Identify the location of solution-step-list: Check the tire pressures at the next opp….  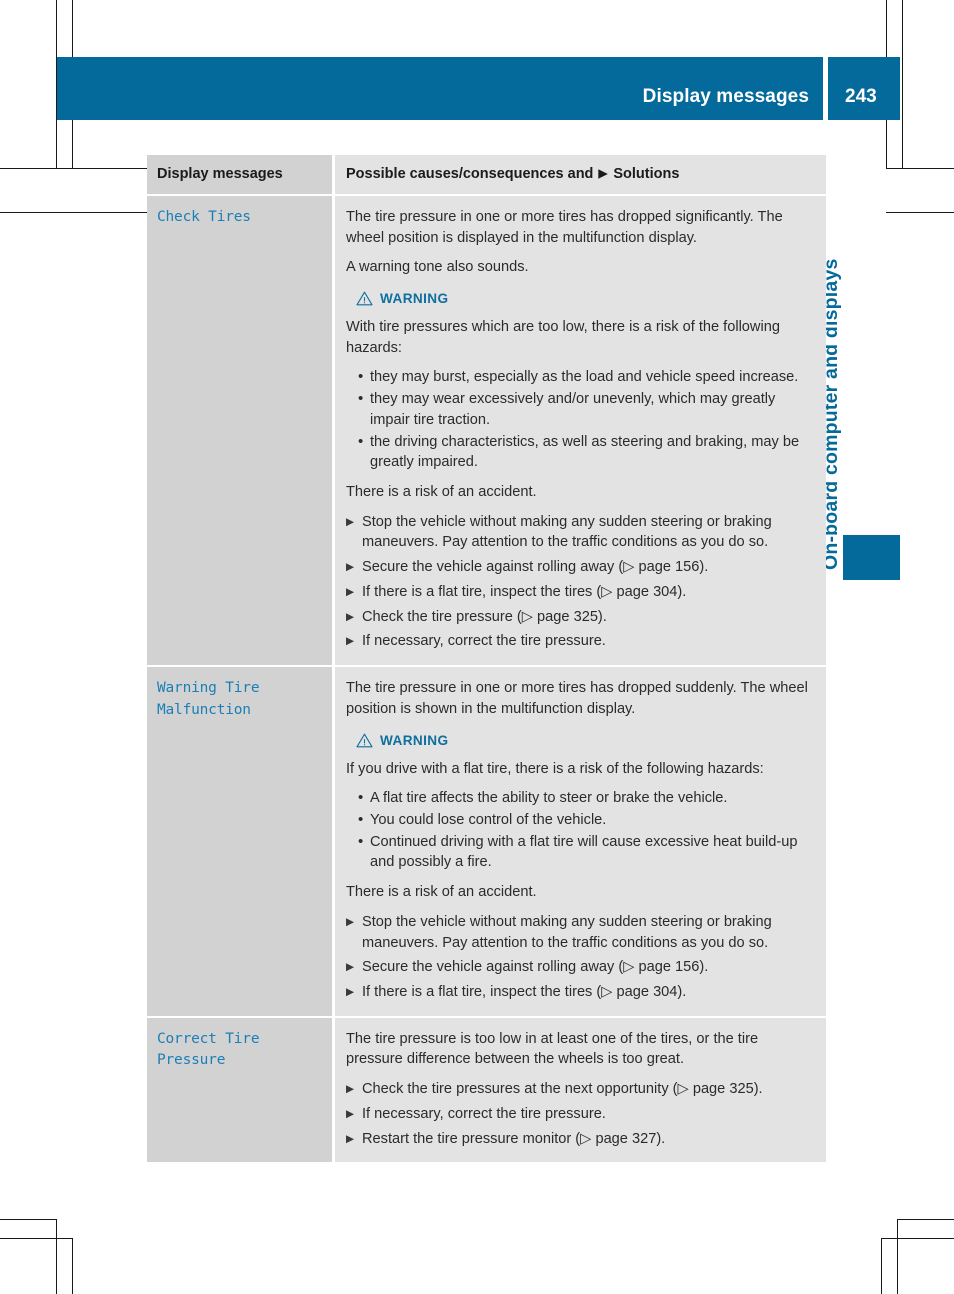
(580, 1114).